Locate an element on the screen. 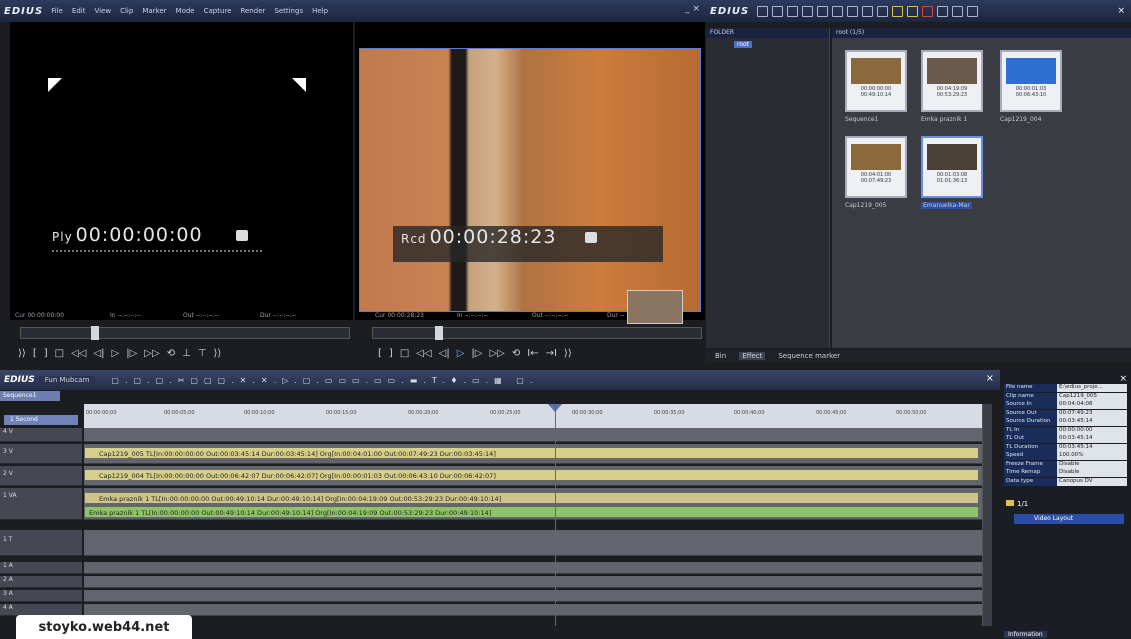 This screenshot has height=639, width=1131. menu-edit: Edit is located at coordinates (79, 11).